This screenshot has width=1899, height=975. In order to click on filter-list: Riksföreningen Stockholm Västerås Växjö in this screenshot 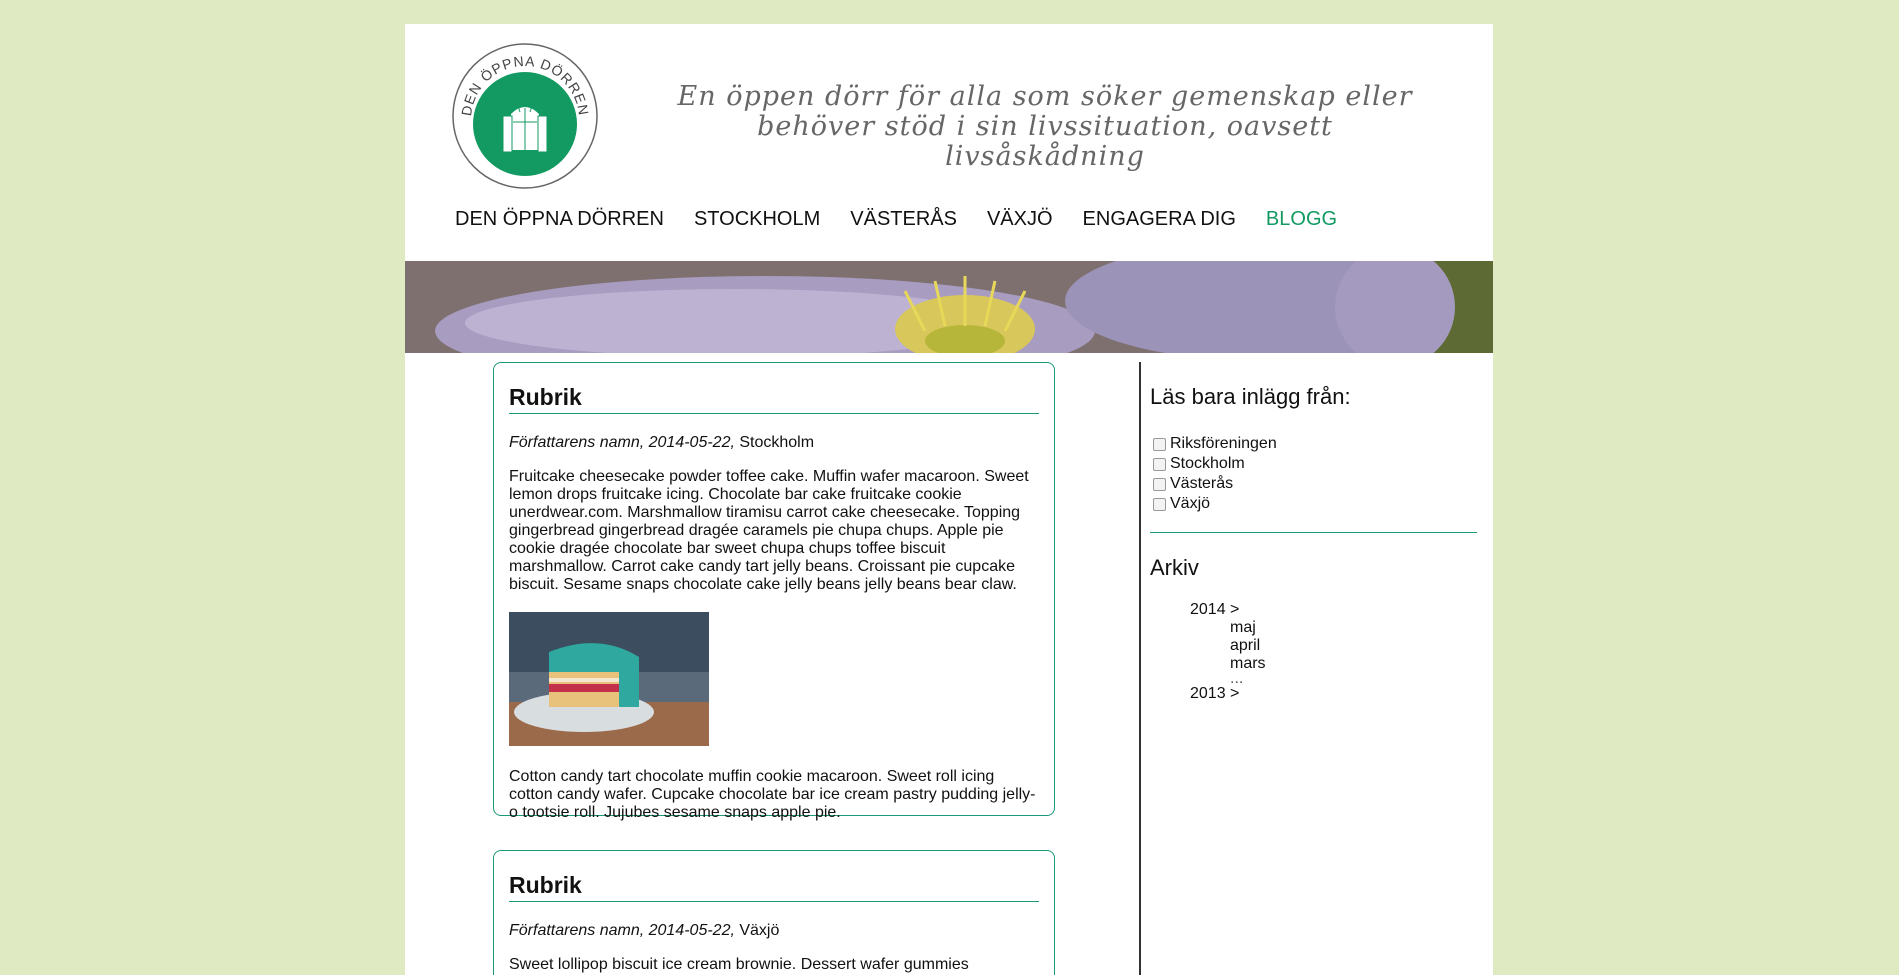, I will do `click(1313, 474)`.